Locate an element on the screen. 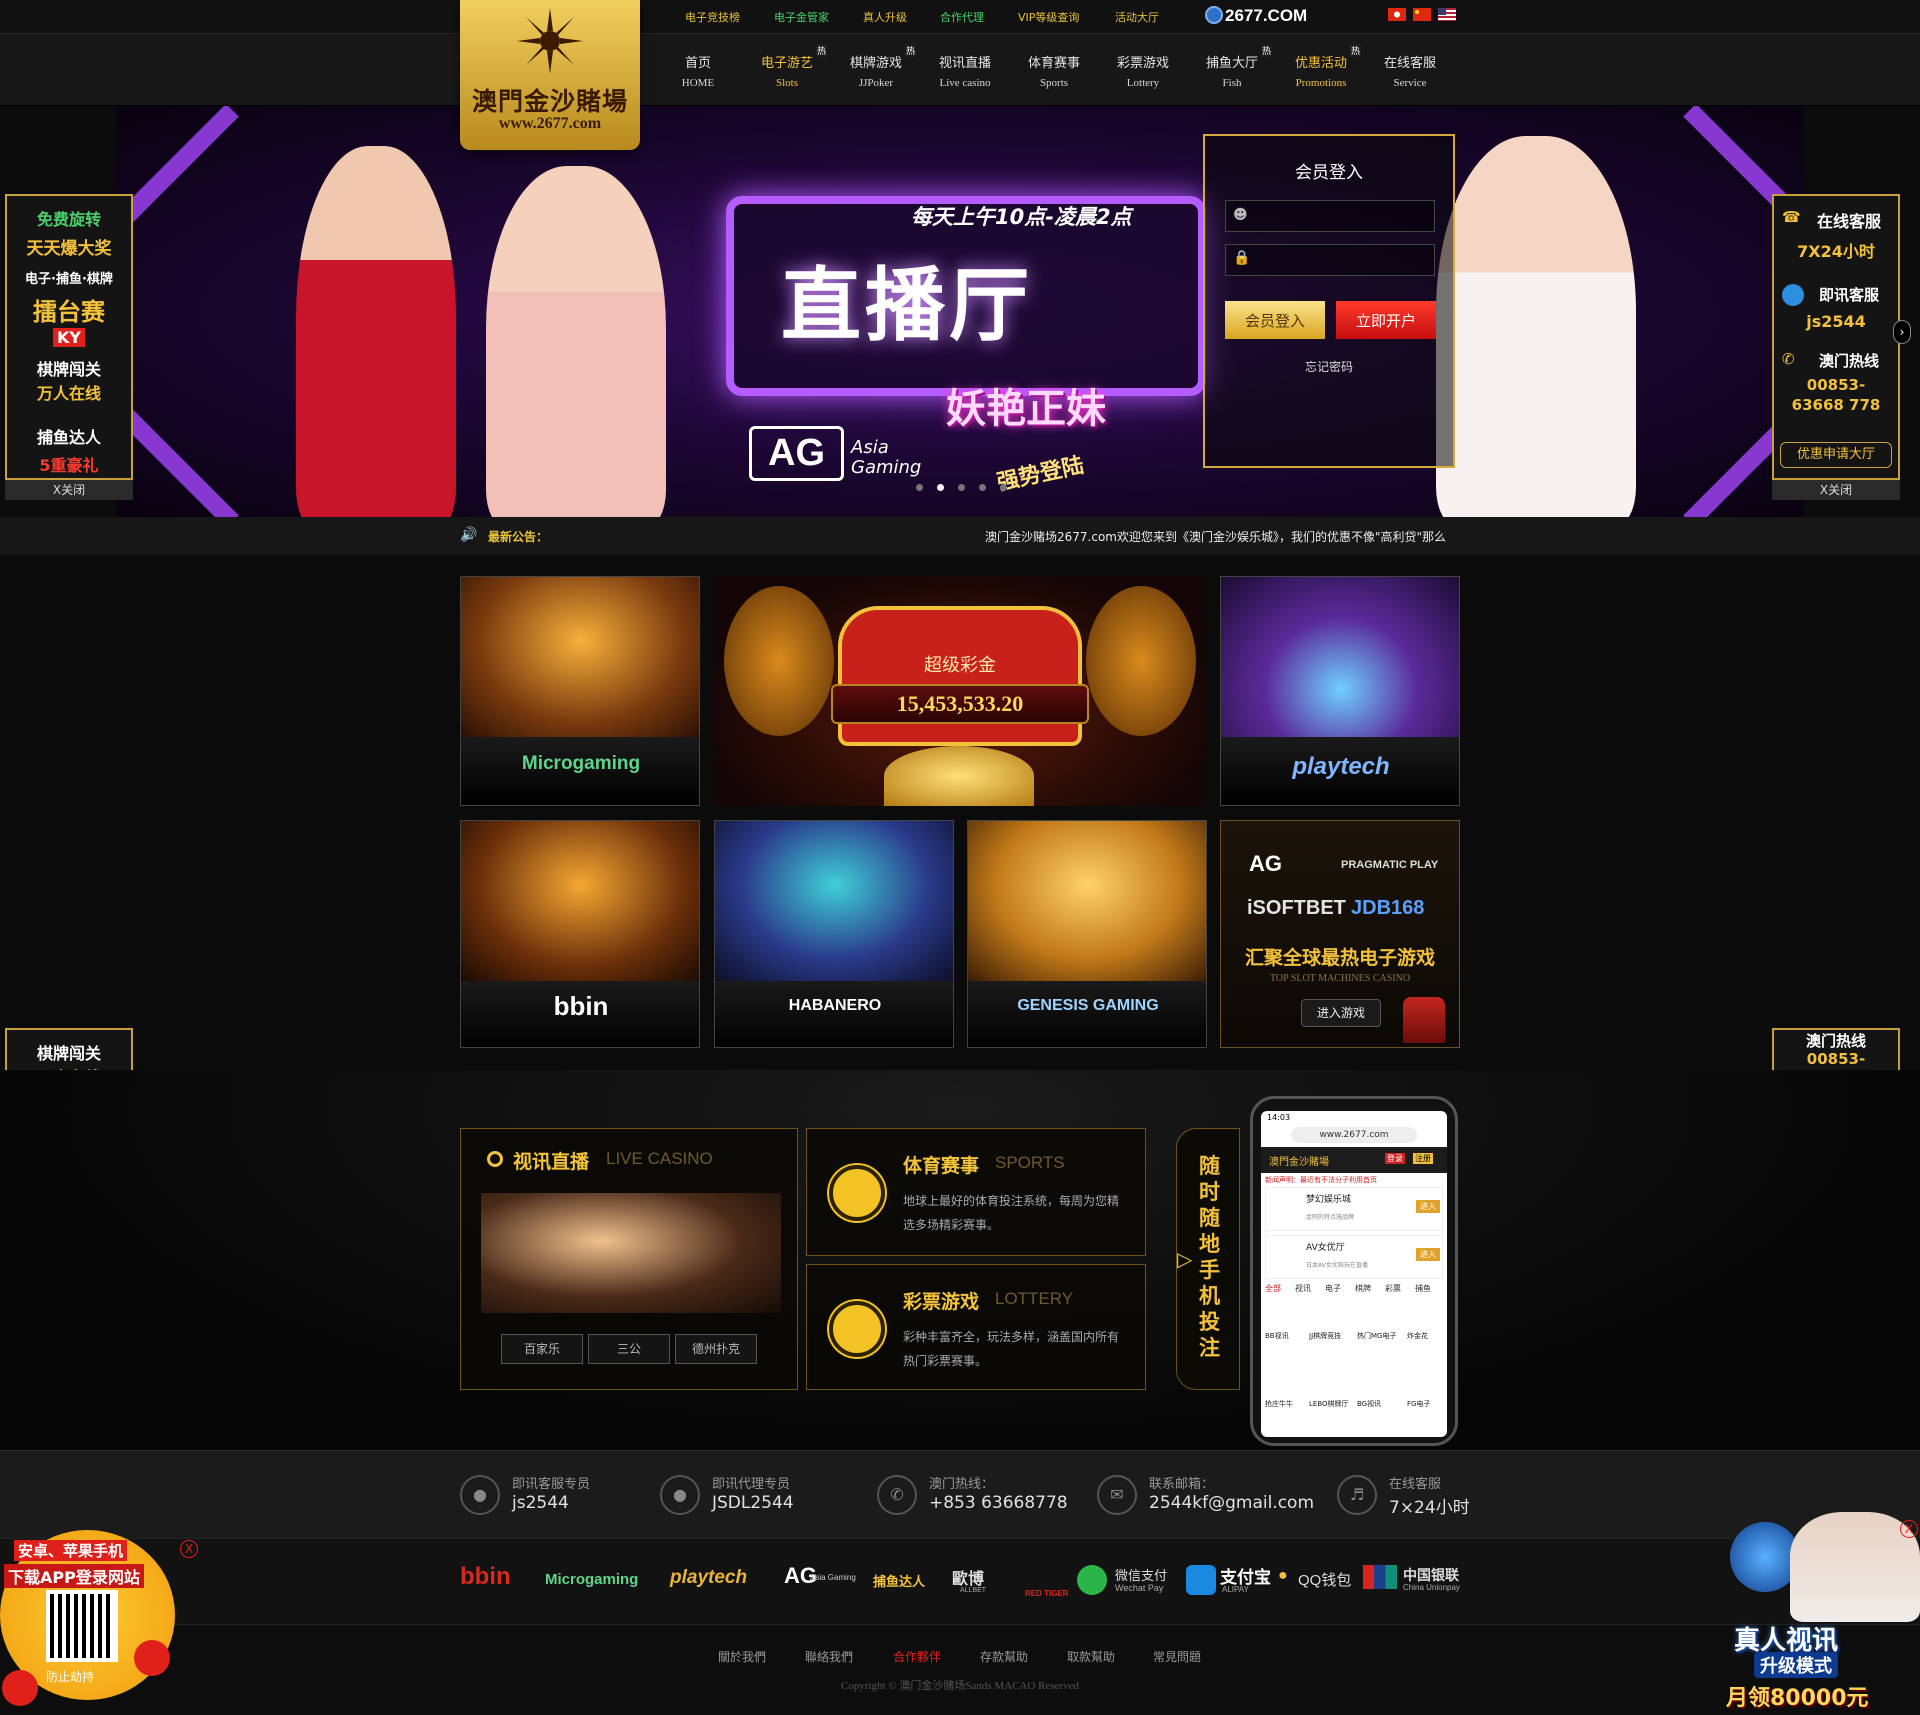 Image resolution: width=1920 pixels, height=1715 pixels. nav-lottery: 彩票游戏 Lottery is located at coordinates (1143, 70).